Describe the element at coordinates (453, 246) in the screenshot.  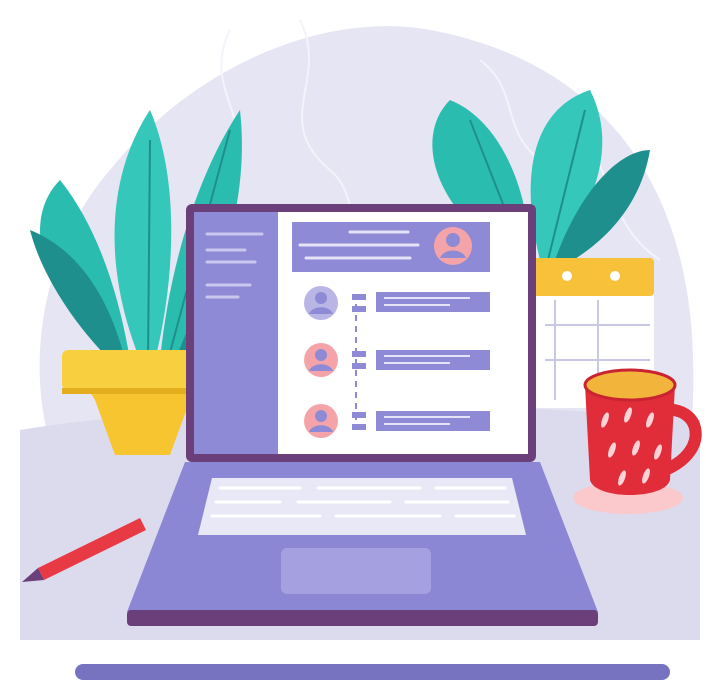
I see `profile-avatar` at that location.